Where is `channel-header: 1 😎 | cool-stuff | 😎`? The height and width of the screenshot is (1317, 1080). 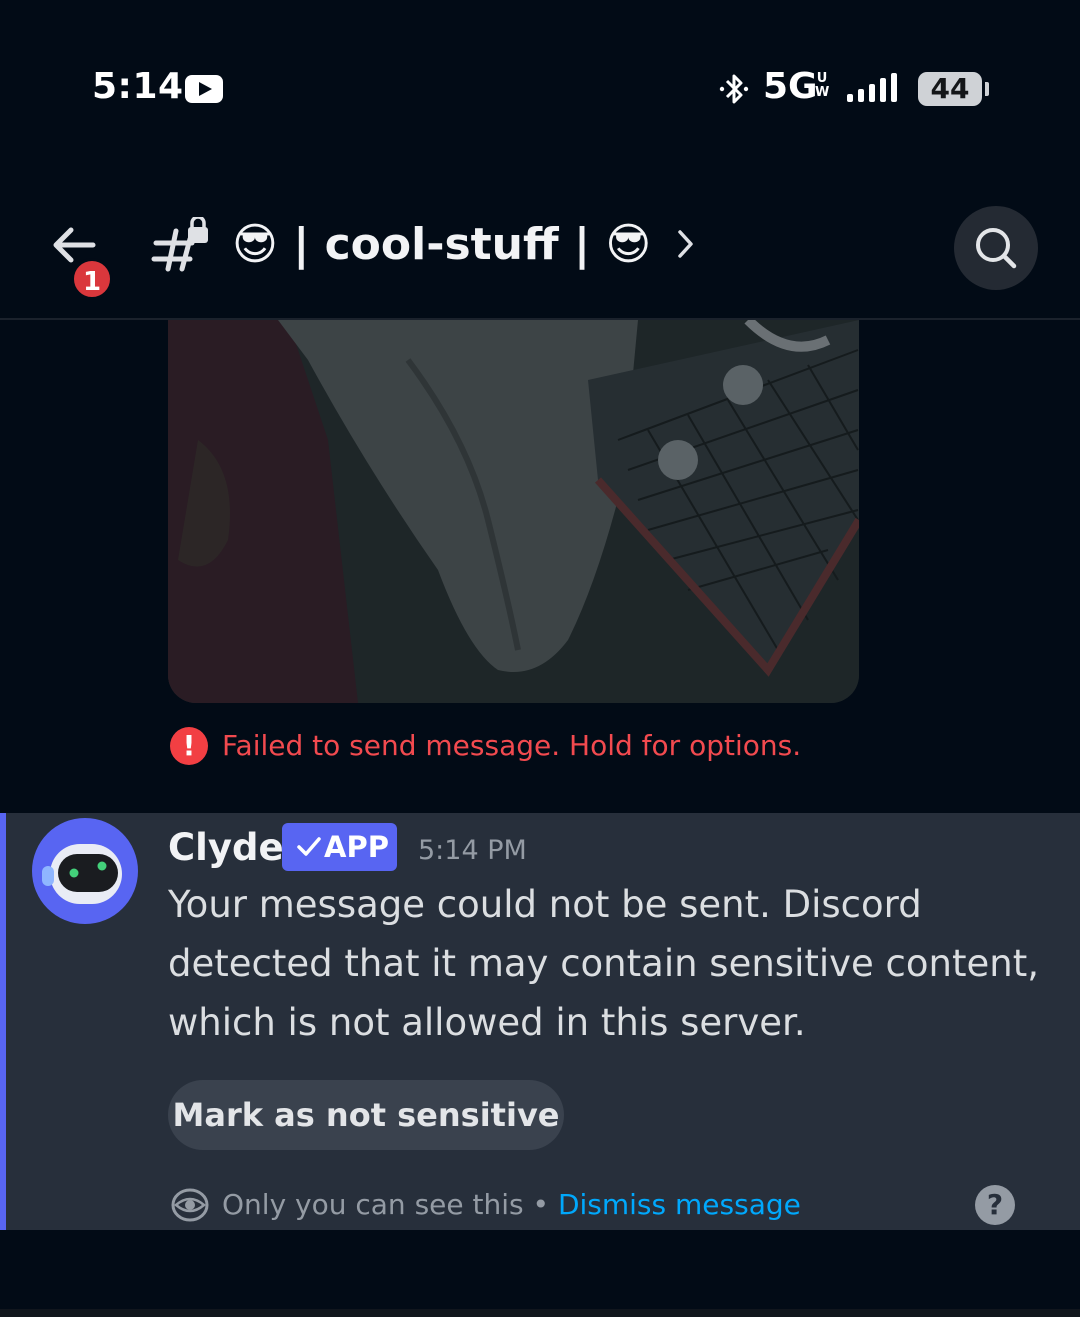 channel-header: 1 😎 | cool-stuff | 😎 is located at coordinates (540, 247).